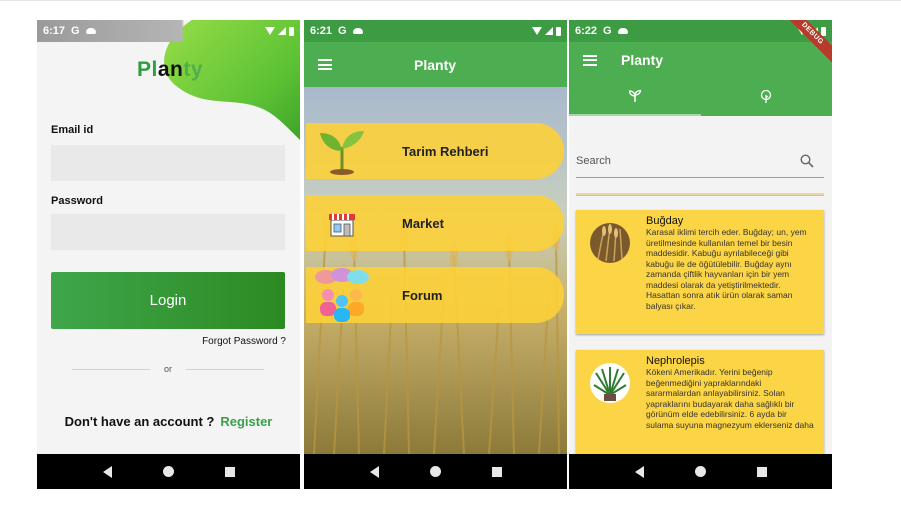  What do you see at coordinates (665, 221) in the screenshot?
I see `plant-name: Buğday` at bounding box center [665, 221].